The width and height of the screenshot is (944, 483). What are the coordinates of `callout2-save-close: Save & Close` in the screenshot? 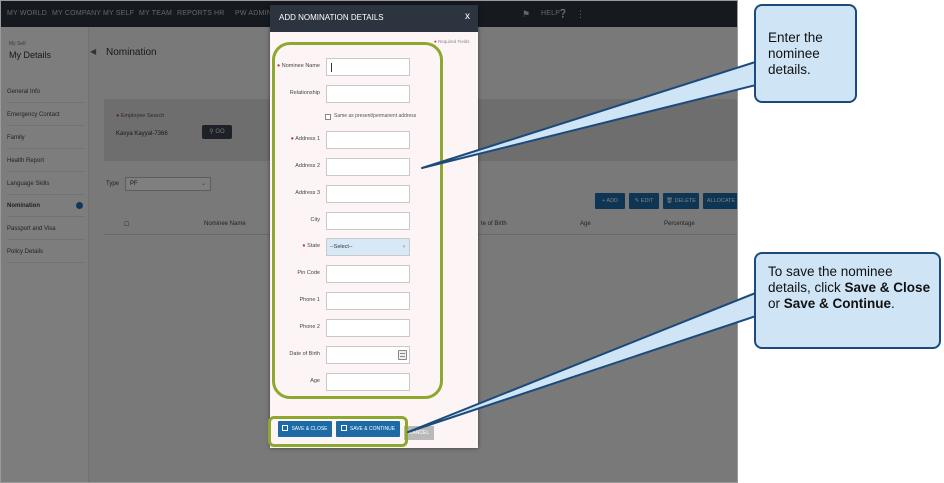 It's located at (887, 287).